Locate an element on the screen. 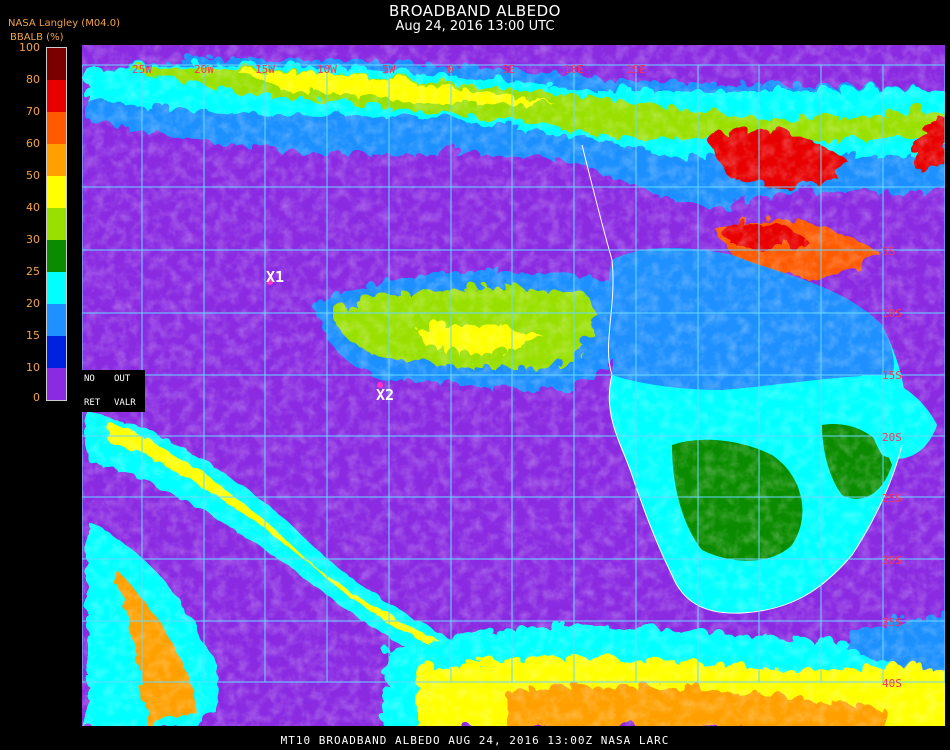  colorbar-tick: 40 is located at coordinates (33, 207).